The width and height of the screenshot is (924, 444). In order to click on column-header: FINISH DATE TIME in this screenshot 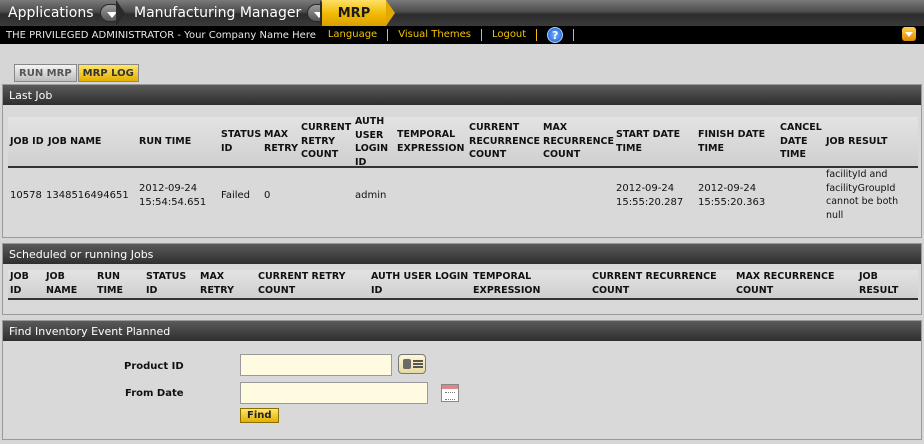, I will do `click(732, 141)`.